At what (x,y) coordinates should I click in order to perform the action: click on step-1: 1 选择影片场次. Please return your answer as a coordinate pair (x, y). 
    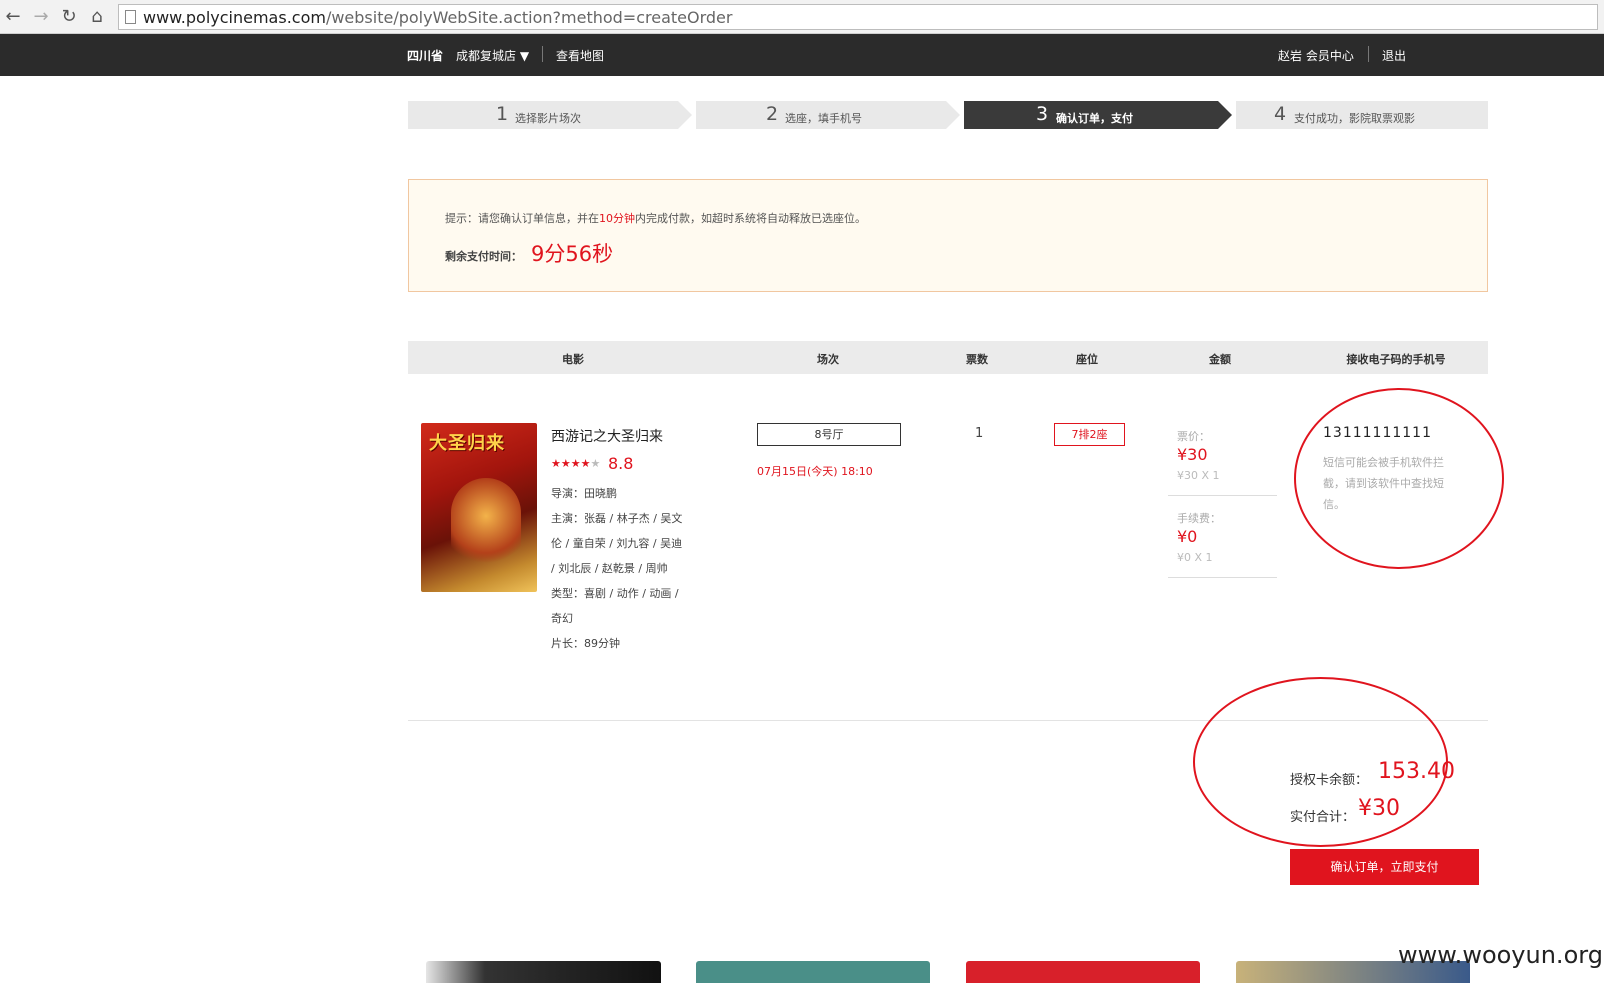
    Looking at the image, I should click on (543, 115).